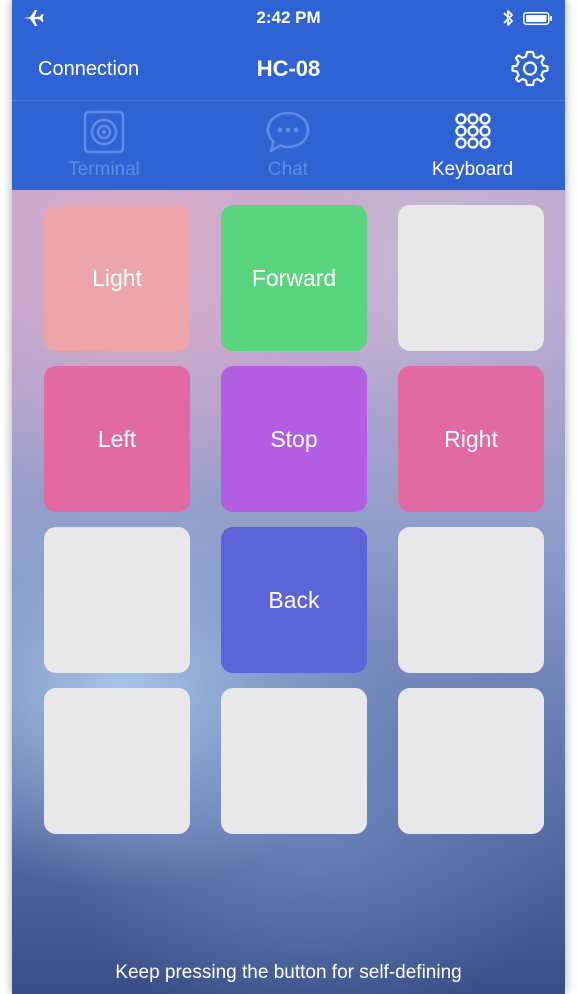 This screenshot has height=994, width=577. I want to click on key-button: Left, so click(117, 439).